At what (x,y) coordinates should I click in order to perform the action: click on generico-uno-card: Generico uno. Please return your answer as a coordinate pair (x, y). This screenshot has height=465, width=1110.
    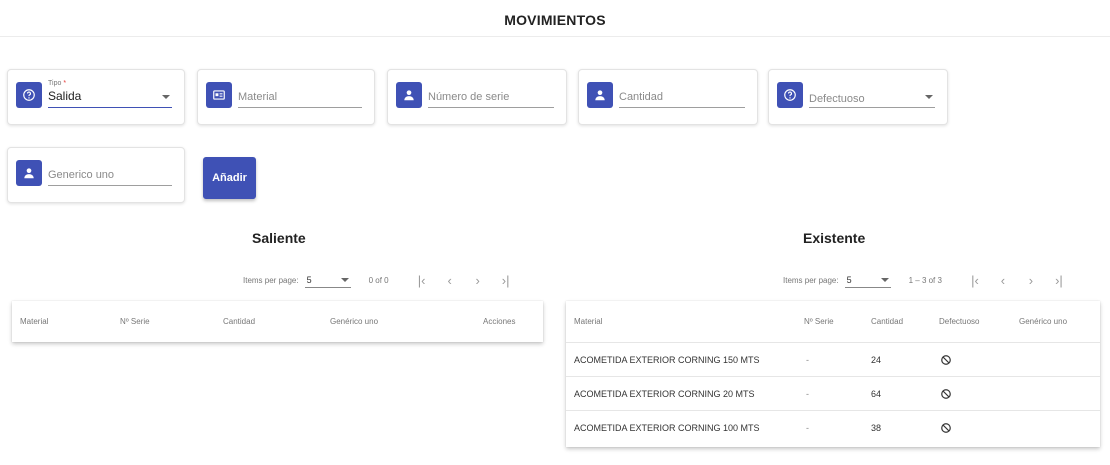
    Looking at the image, I should click on (96, 175).